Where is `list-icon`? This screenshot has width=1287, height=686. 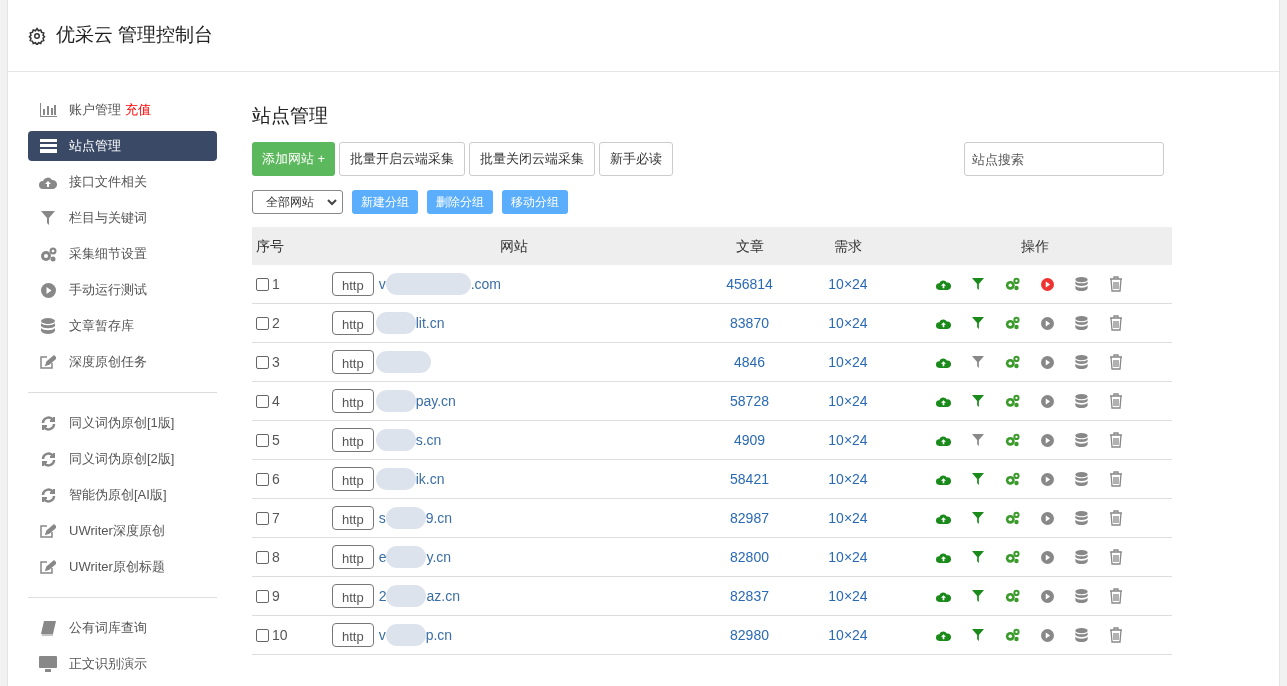 list-icon is located at coordinates (48, 146).